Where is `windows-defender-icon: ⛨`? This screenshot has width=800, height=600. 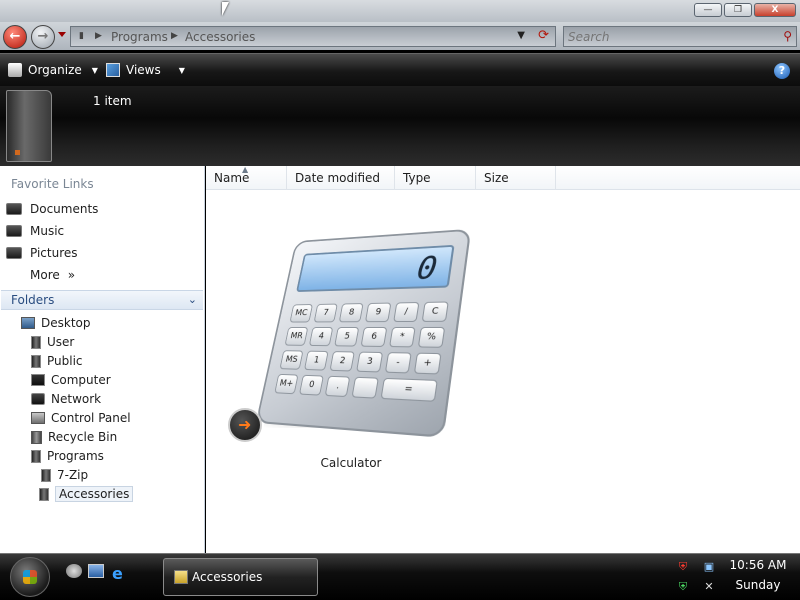
windows-defender-icon: ⛨ is located at coordinates (683, 587).